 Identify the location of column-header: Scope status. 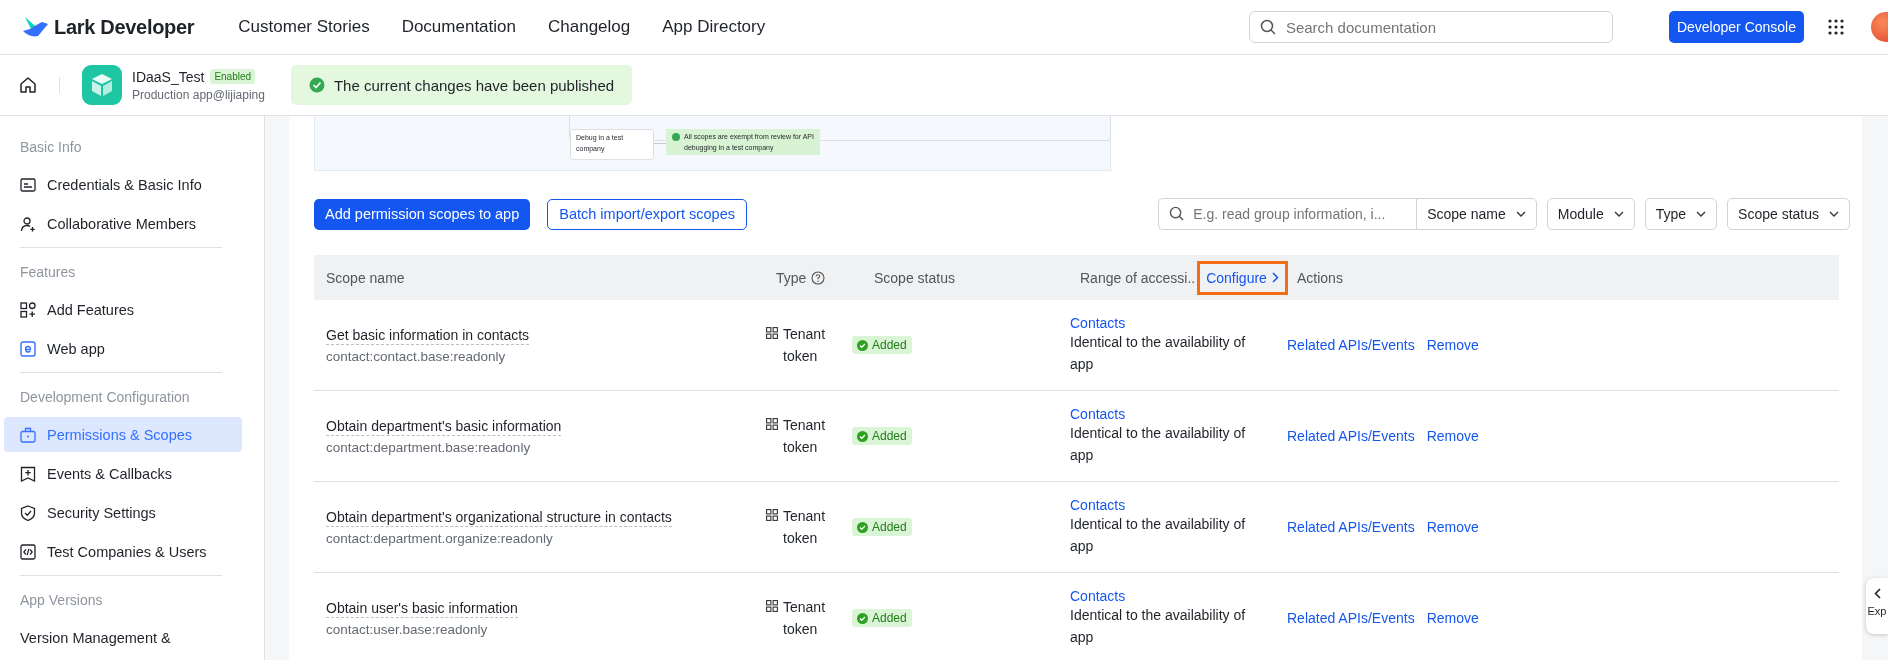
(914, 277).